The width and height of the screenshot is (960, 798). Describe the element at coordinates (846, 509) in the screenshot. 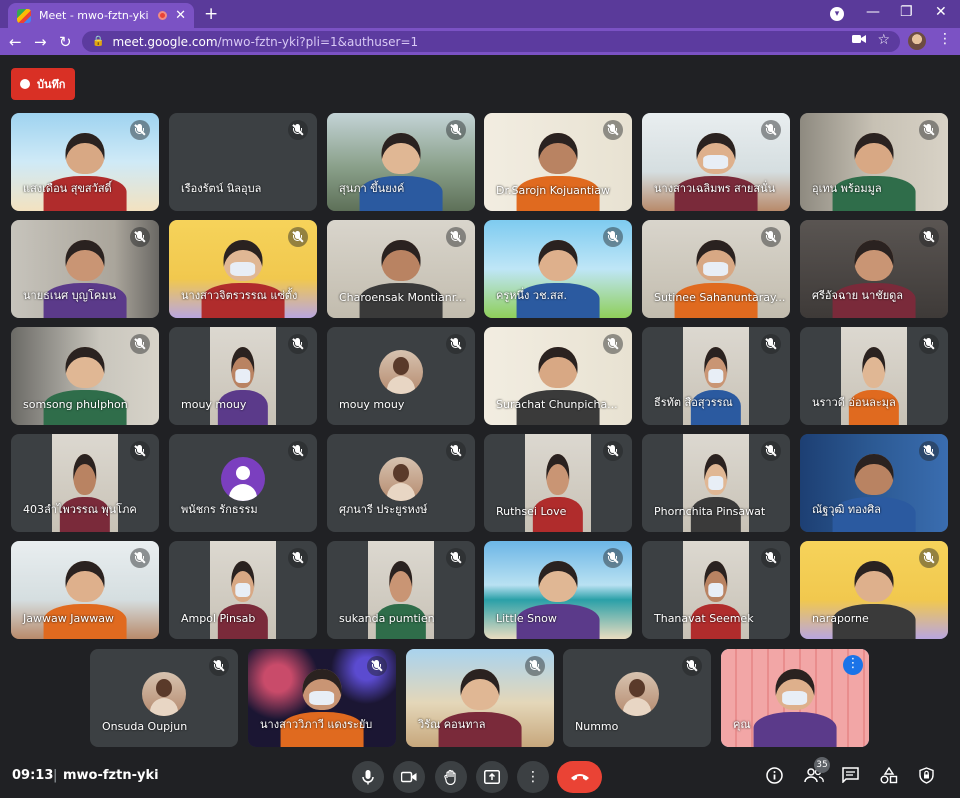

I see `participant-name: ณัฐวุฒิ ทองศิล` at that location.